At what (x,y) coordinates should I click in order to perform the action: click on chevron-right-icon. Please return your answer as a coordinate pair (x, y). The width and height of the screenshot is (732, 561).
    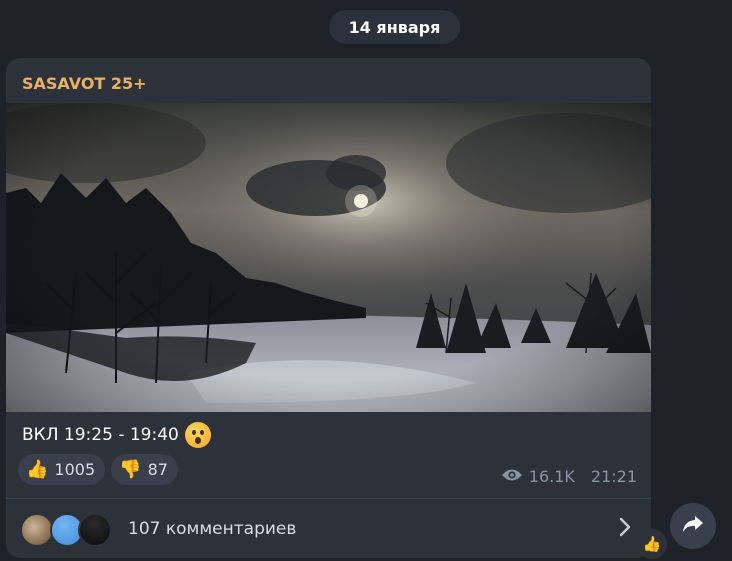
    Looking at the image, I should click on (625, 529).